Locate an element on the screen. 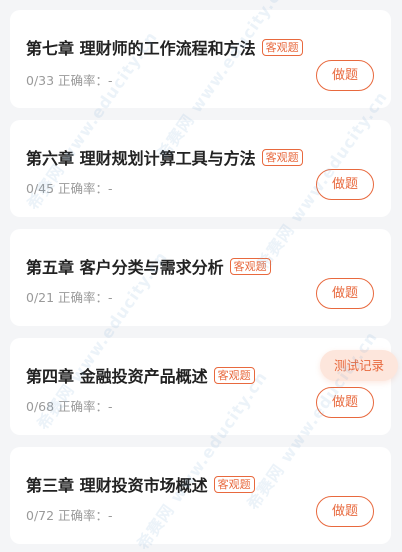  chapter-title-text: 第四章 金融投资产品概述 is located at coordinates (117, 376).